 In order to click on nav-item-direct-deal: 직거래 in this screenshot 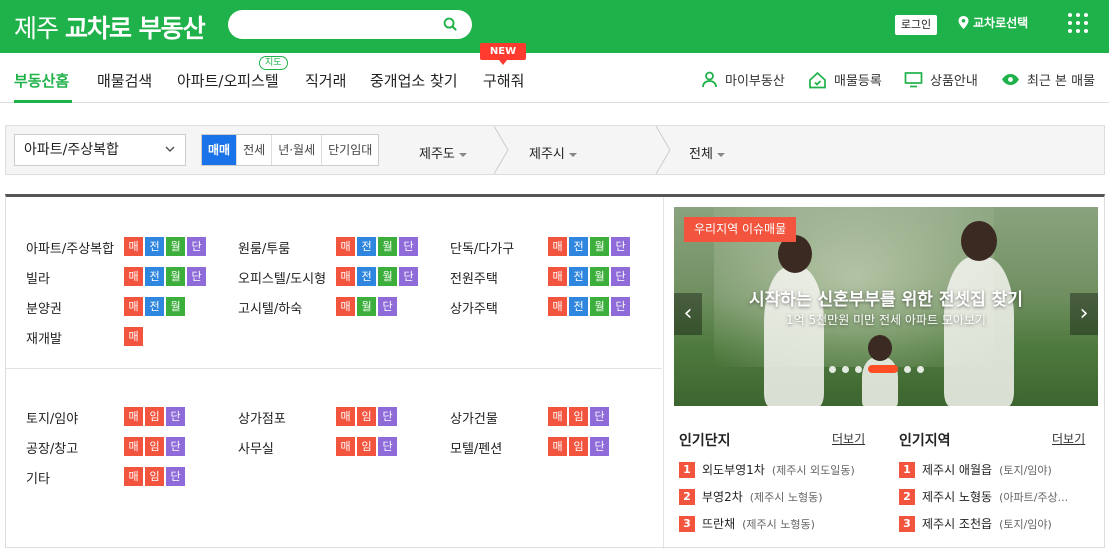, I will do `click(325, 80)`.